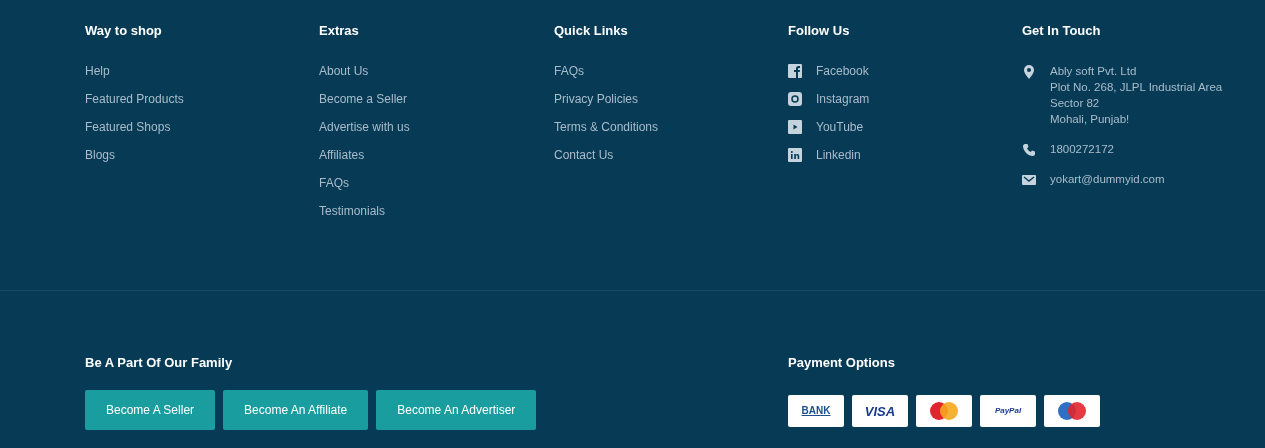 This screenshot has width=1265, height=448. I want to click on footer-link: Advertise with us, so click(364, 127).